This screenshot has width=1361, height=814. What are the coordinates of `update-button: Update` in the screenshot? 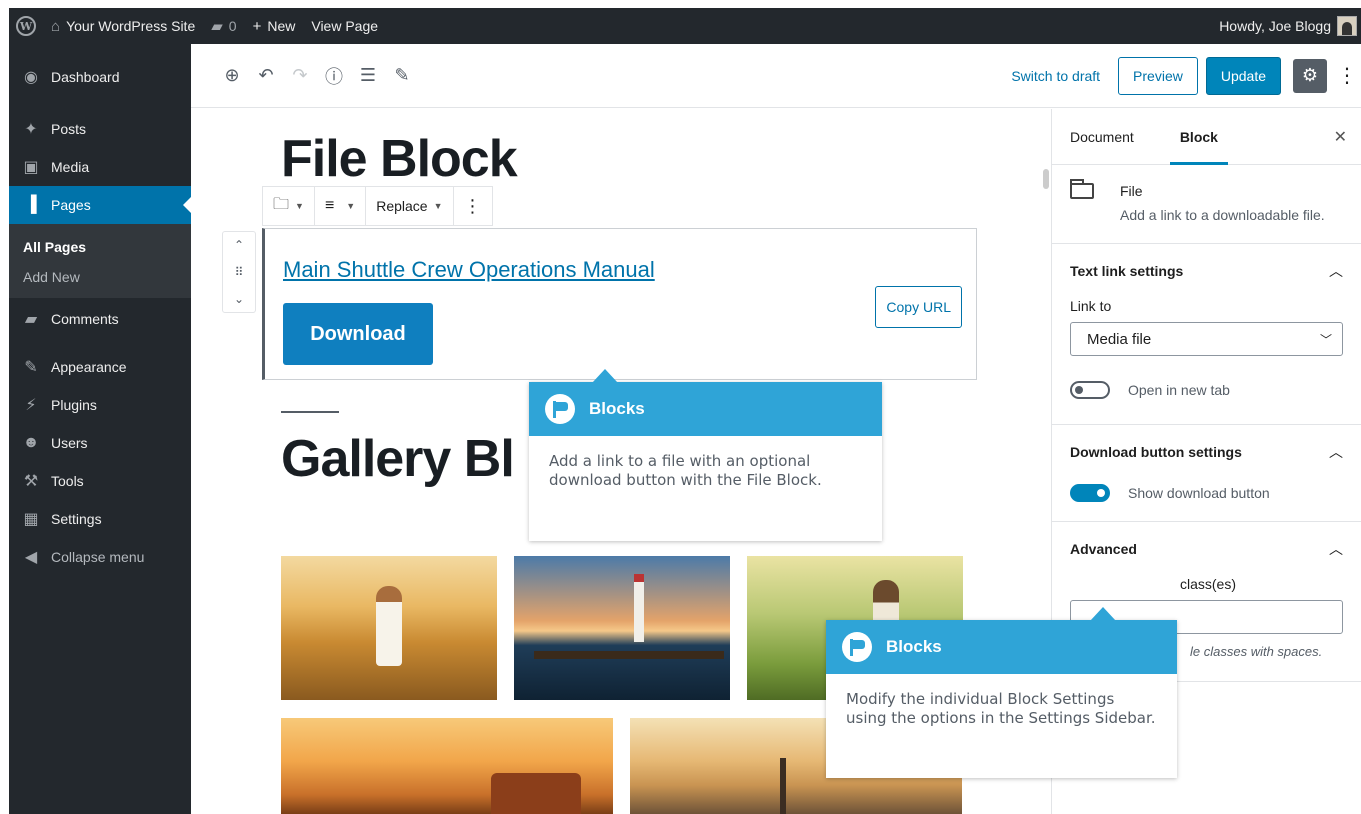 It's located at (1243, 75).